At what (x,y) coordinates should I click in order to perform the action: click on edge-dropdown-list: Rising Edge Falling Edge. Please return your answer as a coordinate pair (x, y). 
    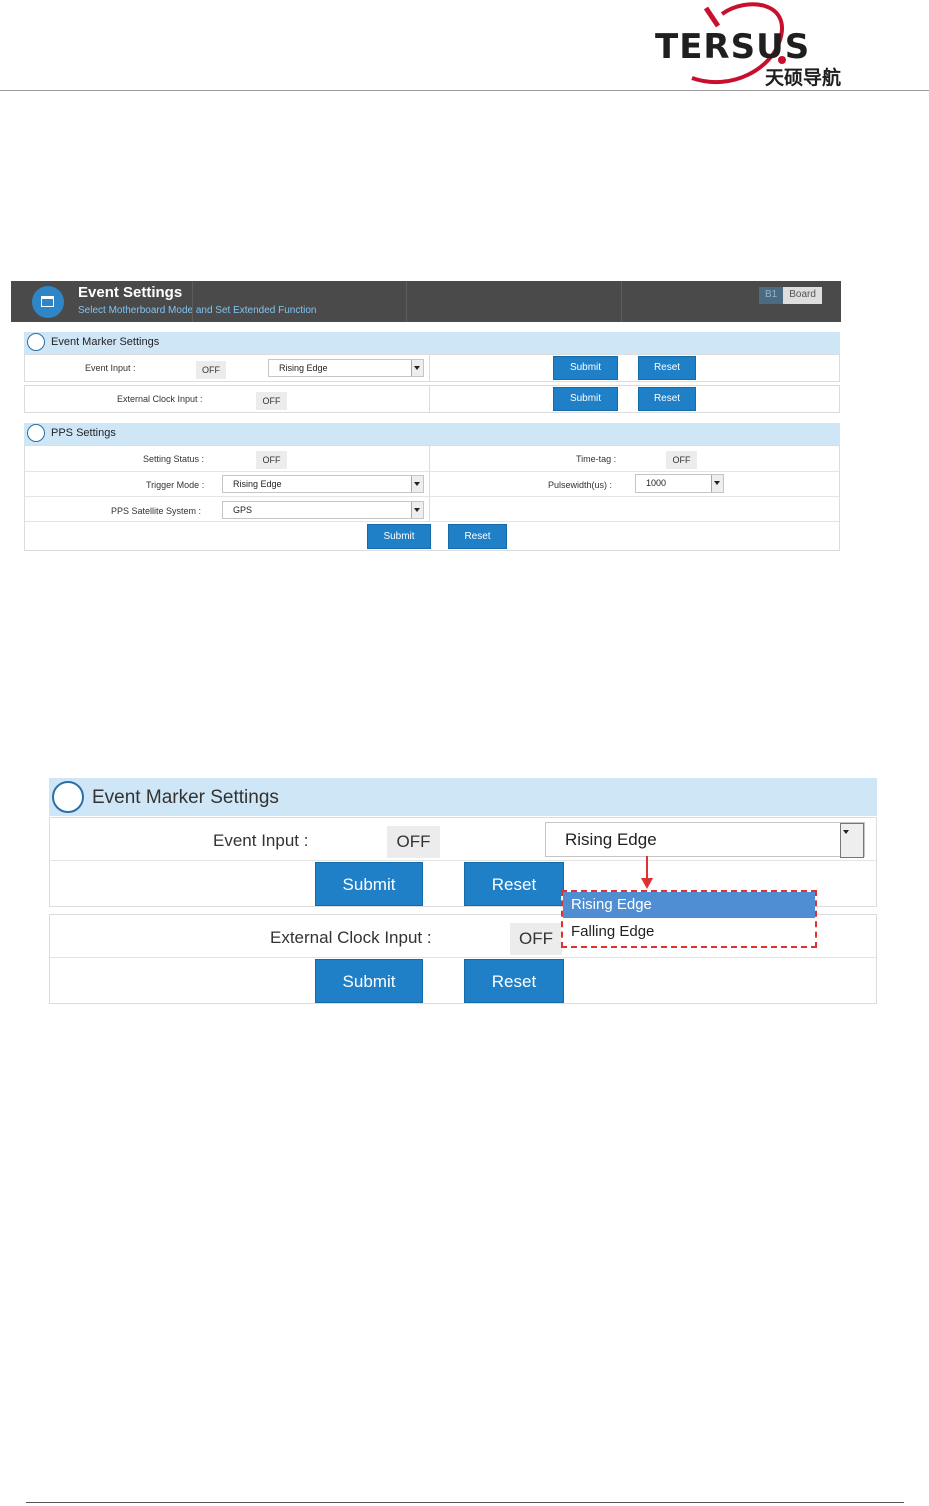
    Looking at the image, I should click on (689, 919).